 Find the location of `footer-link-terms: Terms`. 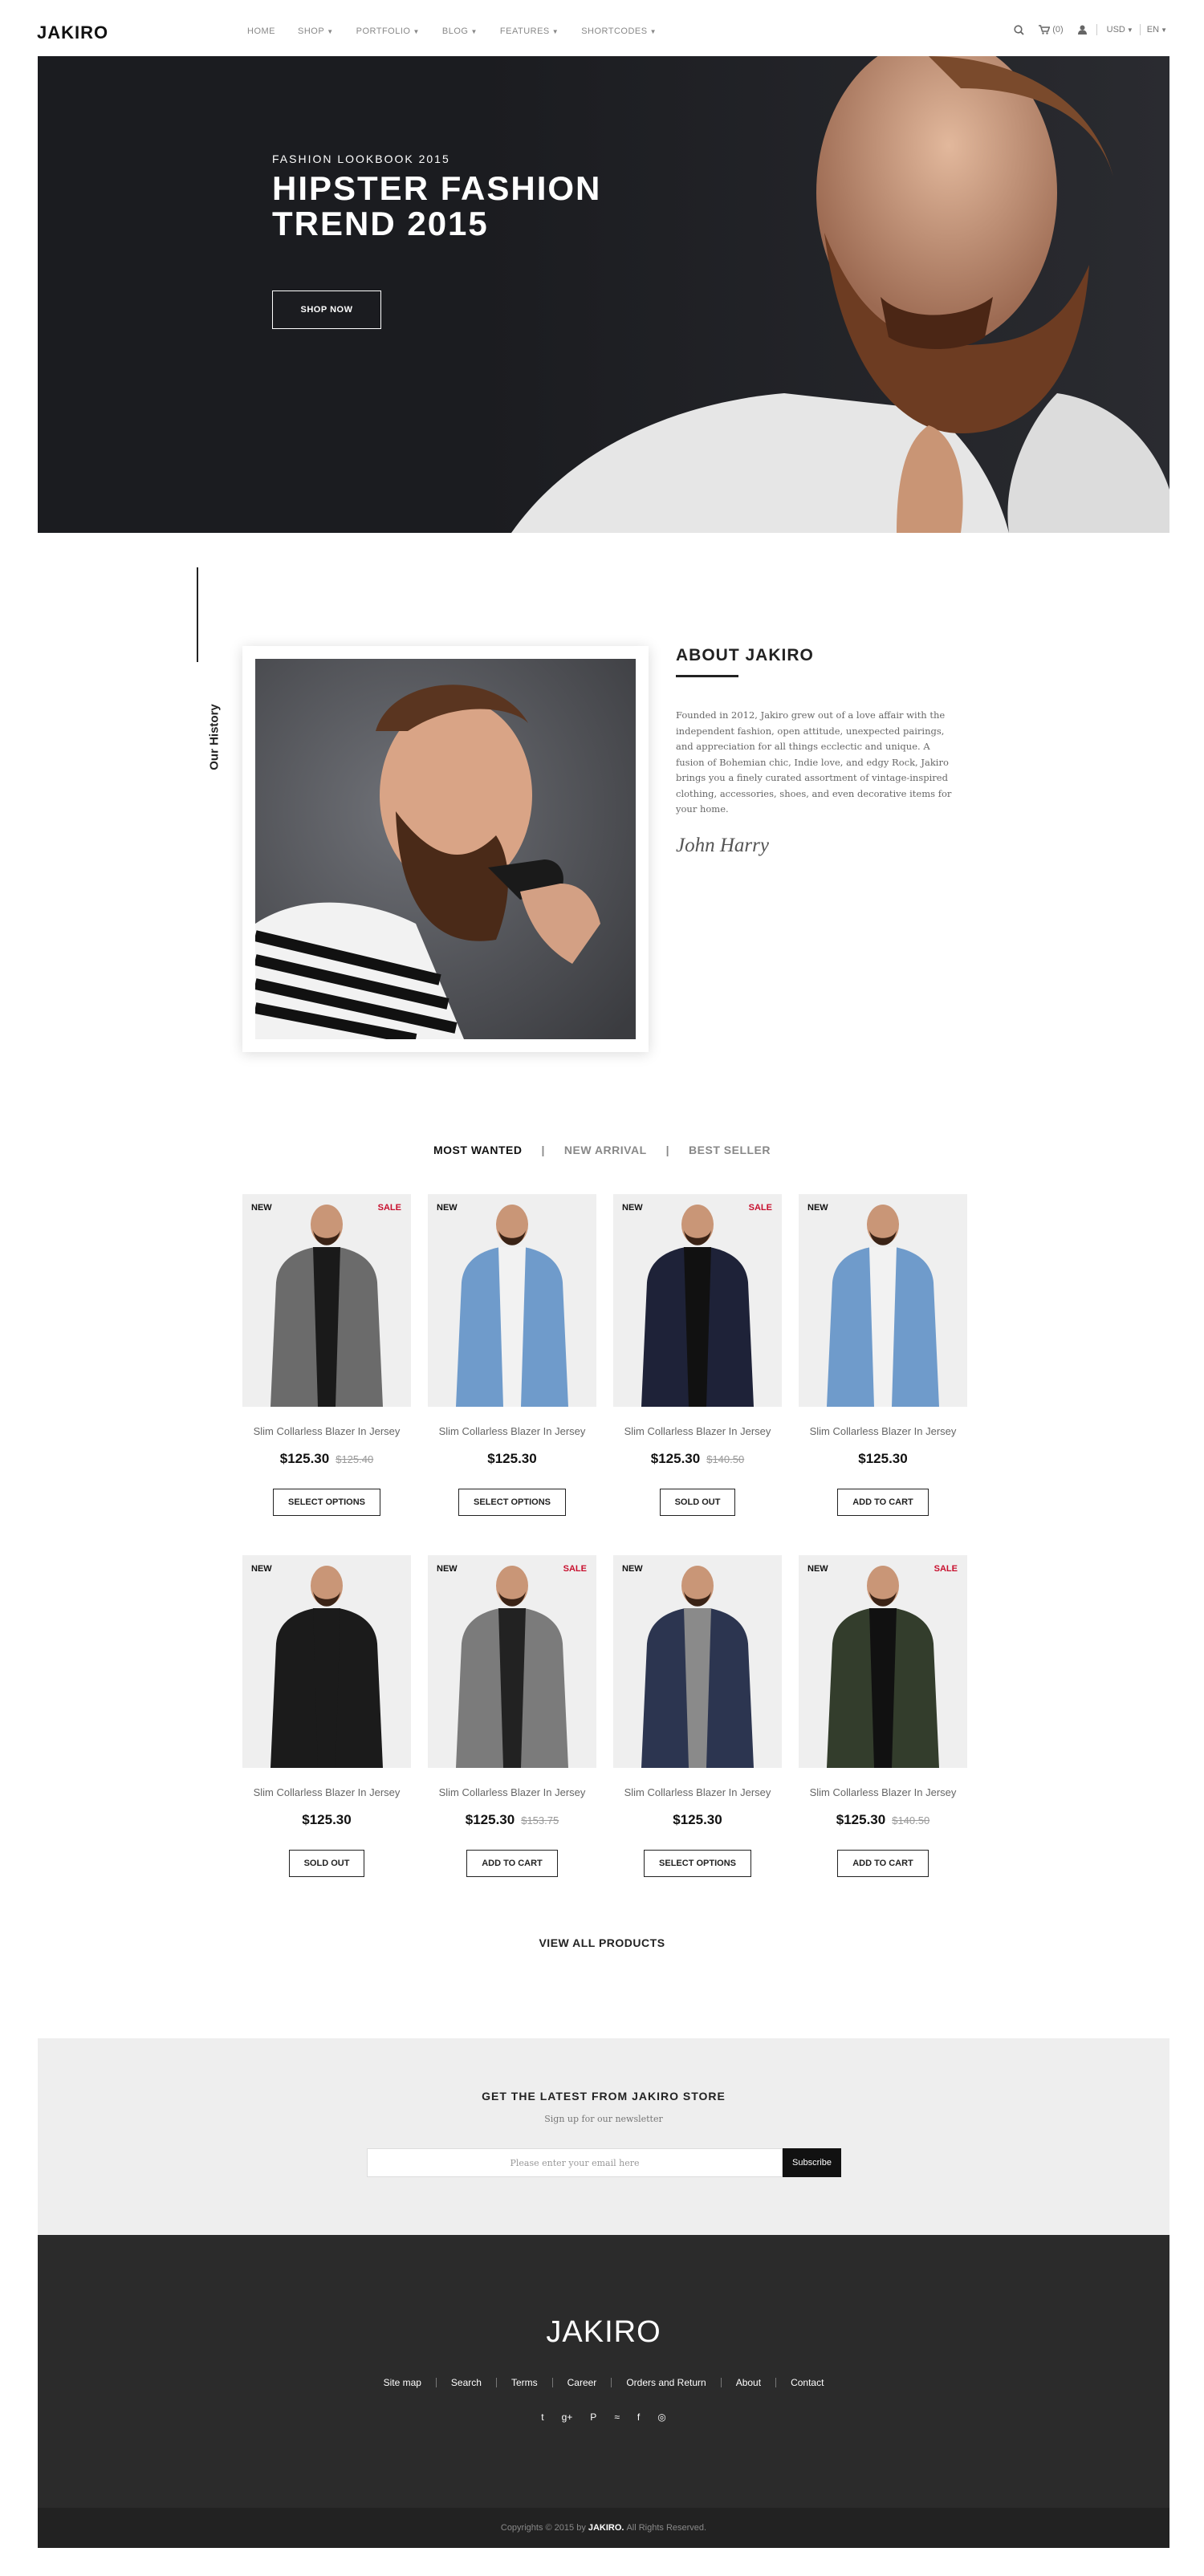

footer-link-terms: Terms is located at coordinates (524, 2383).